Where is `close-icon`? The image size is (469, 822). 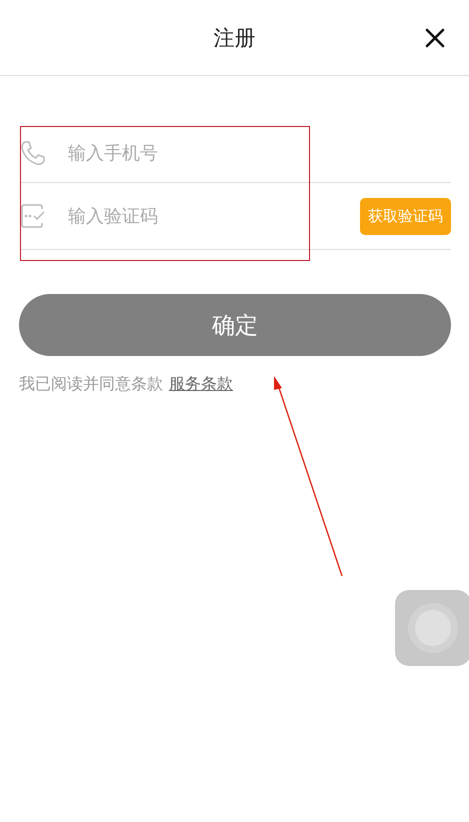 close-icon is located at coordinates (435, 38).